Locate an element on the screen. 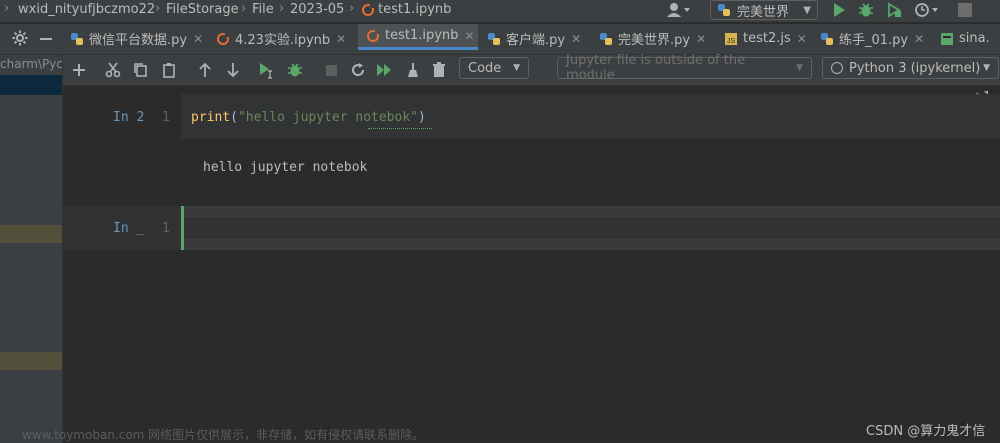 The height and width of the screenshot is (443, 1000). output-text: hello jupyter notebok is located at coordinates (285, 167).